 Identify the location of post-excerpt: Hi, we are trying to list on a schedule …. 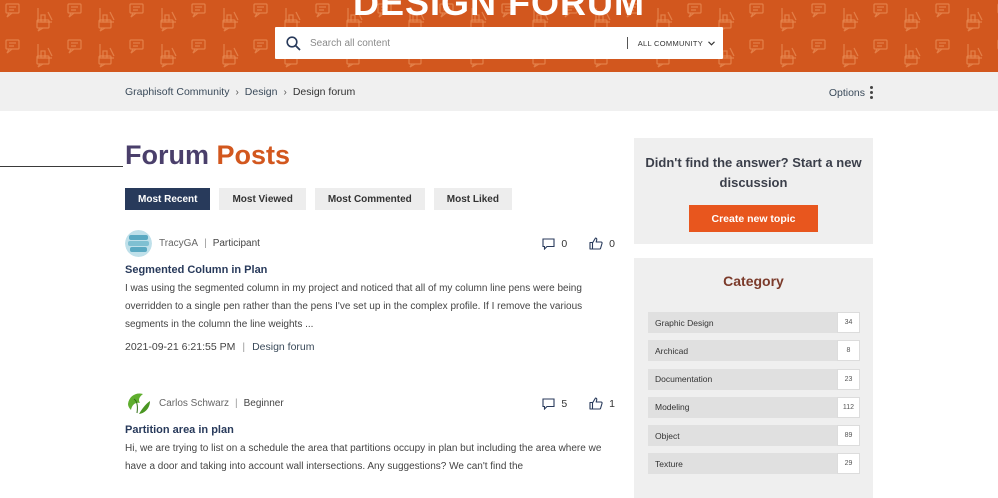
(363, 457).